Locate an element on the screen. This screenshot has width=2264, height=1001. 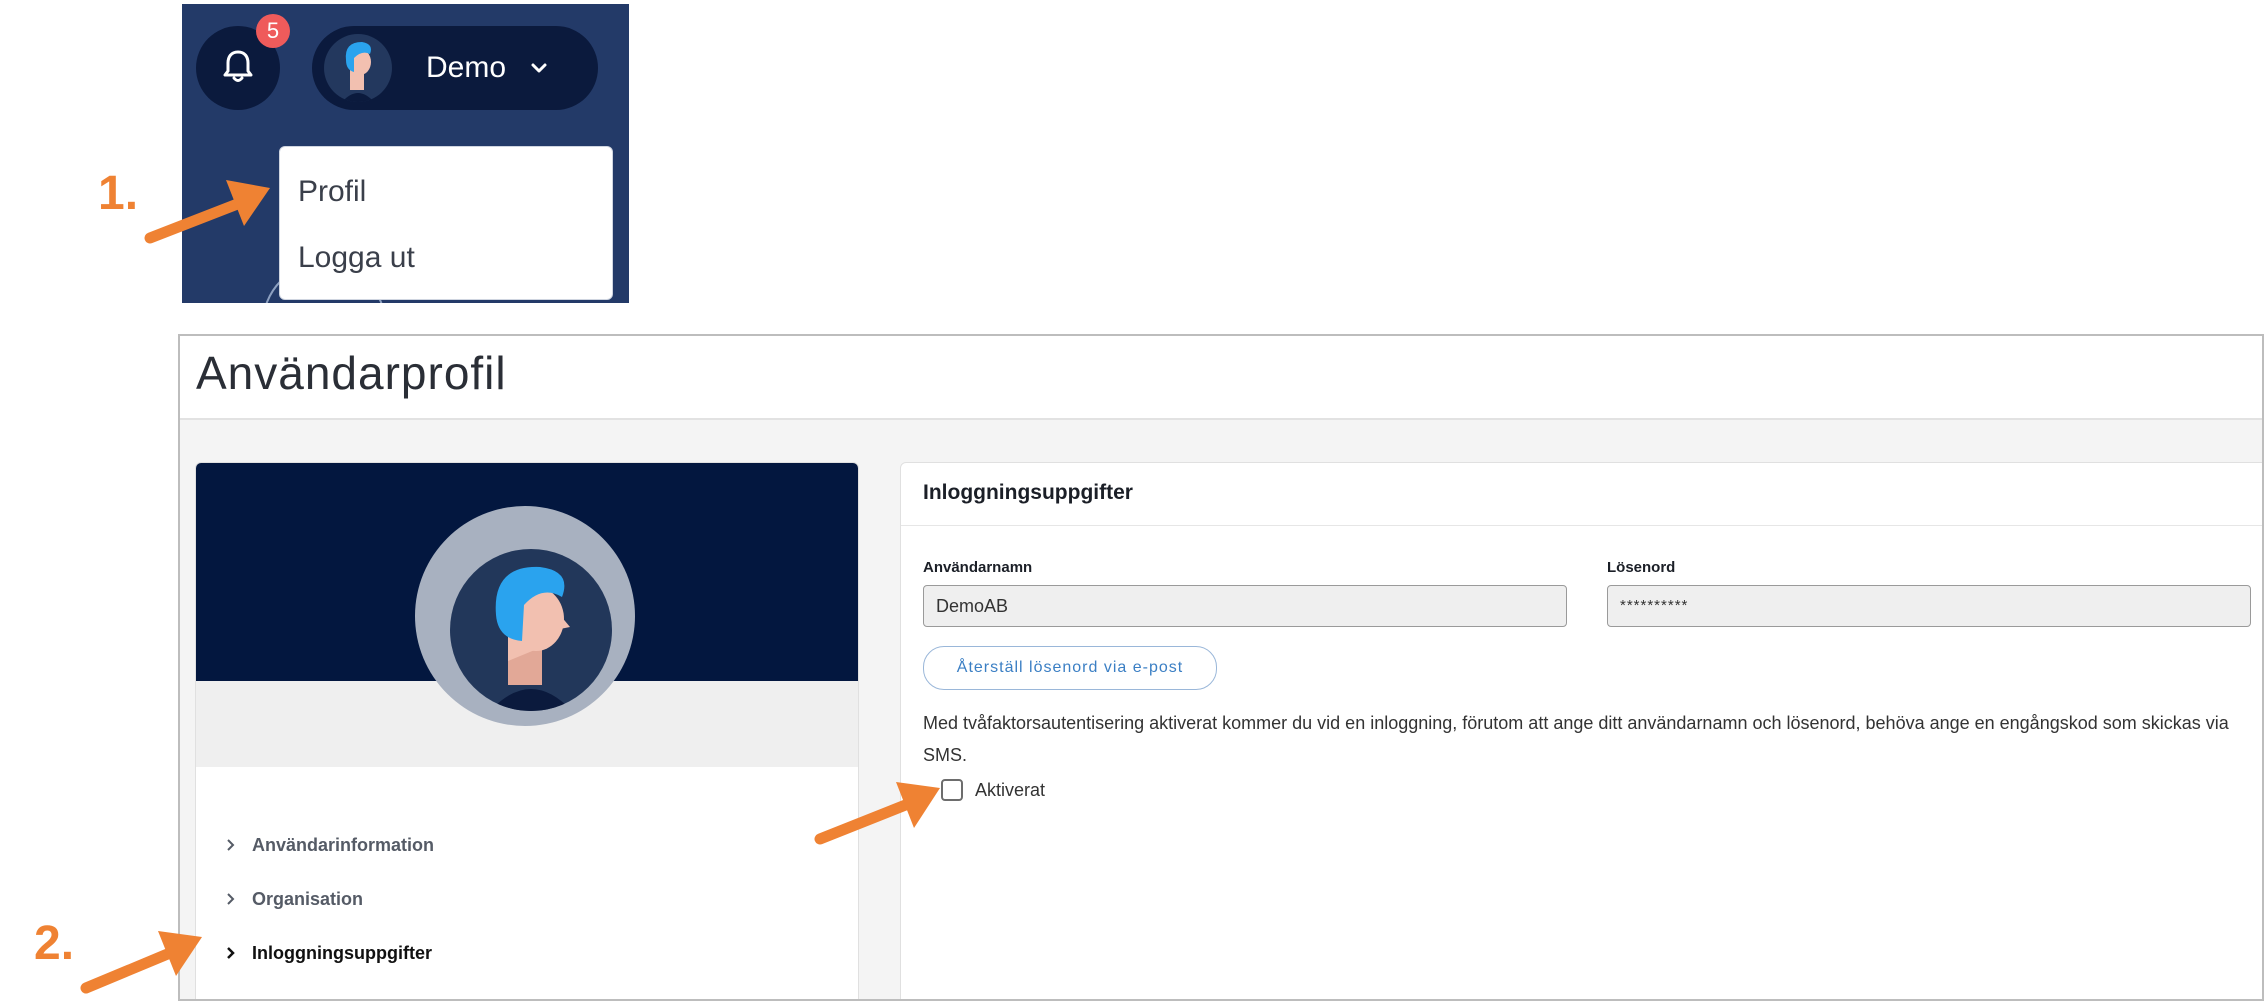
step-1-arrow-icon is located at coordinates (207, 212).